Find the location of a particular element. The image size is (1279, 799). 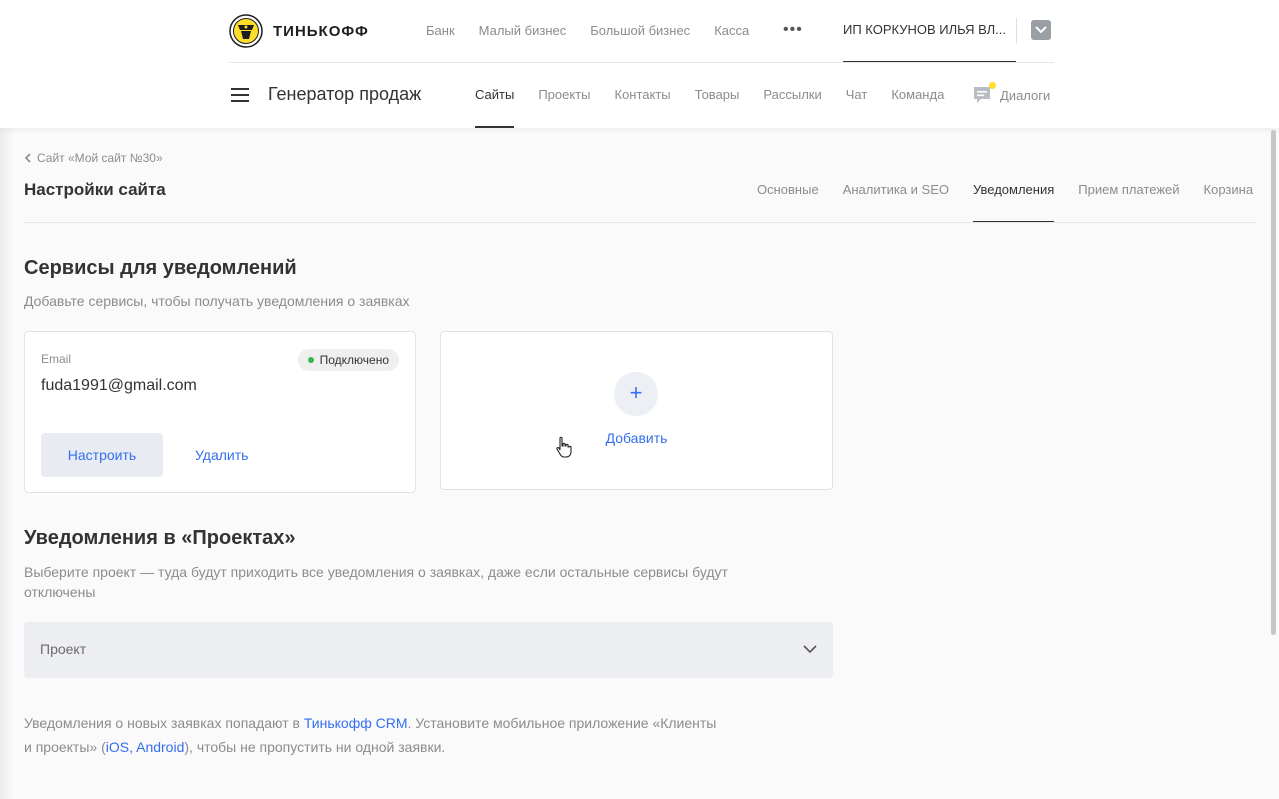

add-service-label: Добавить is located at coordinates (636, 438).